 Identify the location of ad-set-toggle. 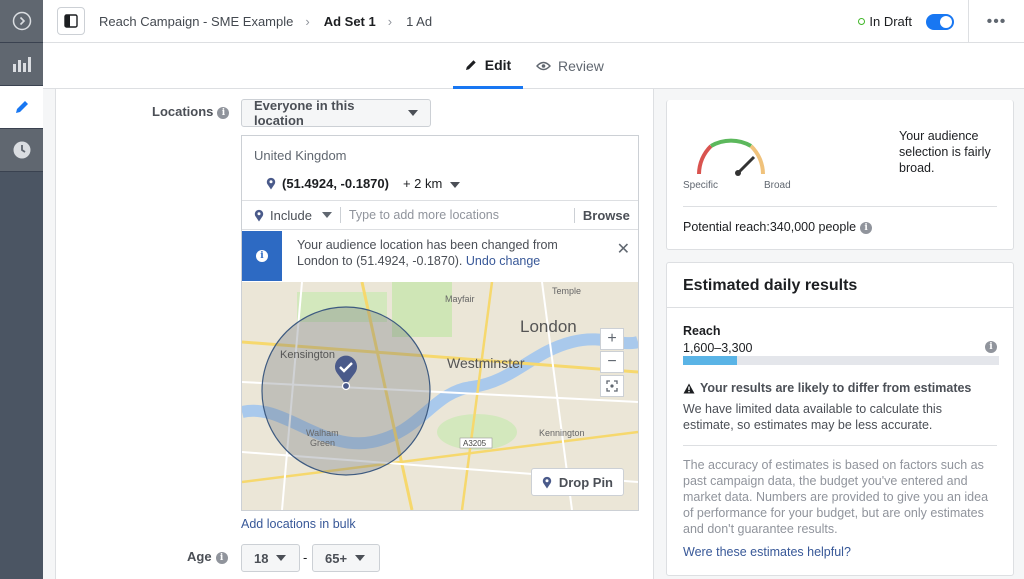
(940, 21).